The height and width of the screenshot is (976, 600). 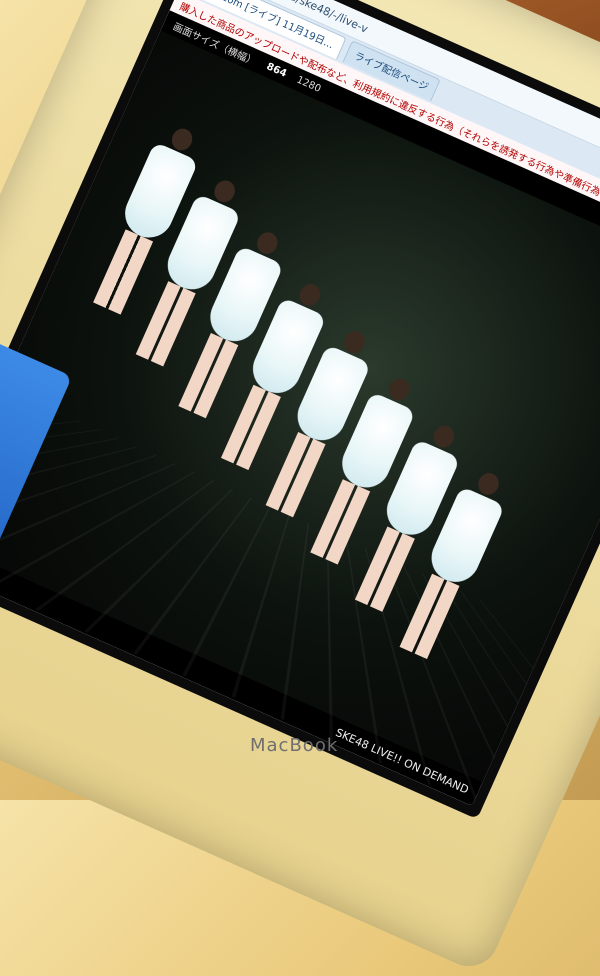 I want to click on size-option-864: 864, so click(x=277, y=70).